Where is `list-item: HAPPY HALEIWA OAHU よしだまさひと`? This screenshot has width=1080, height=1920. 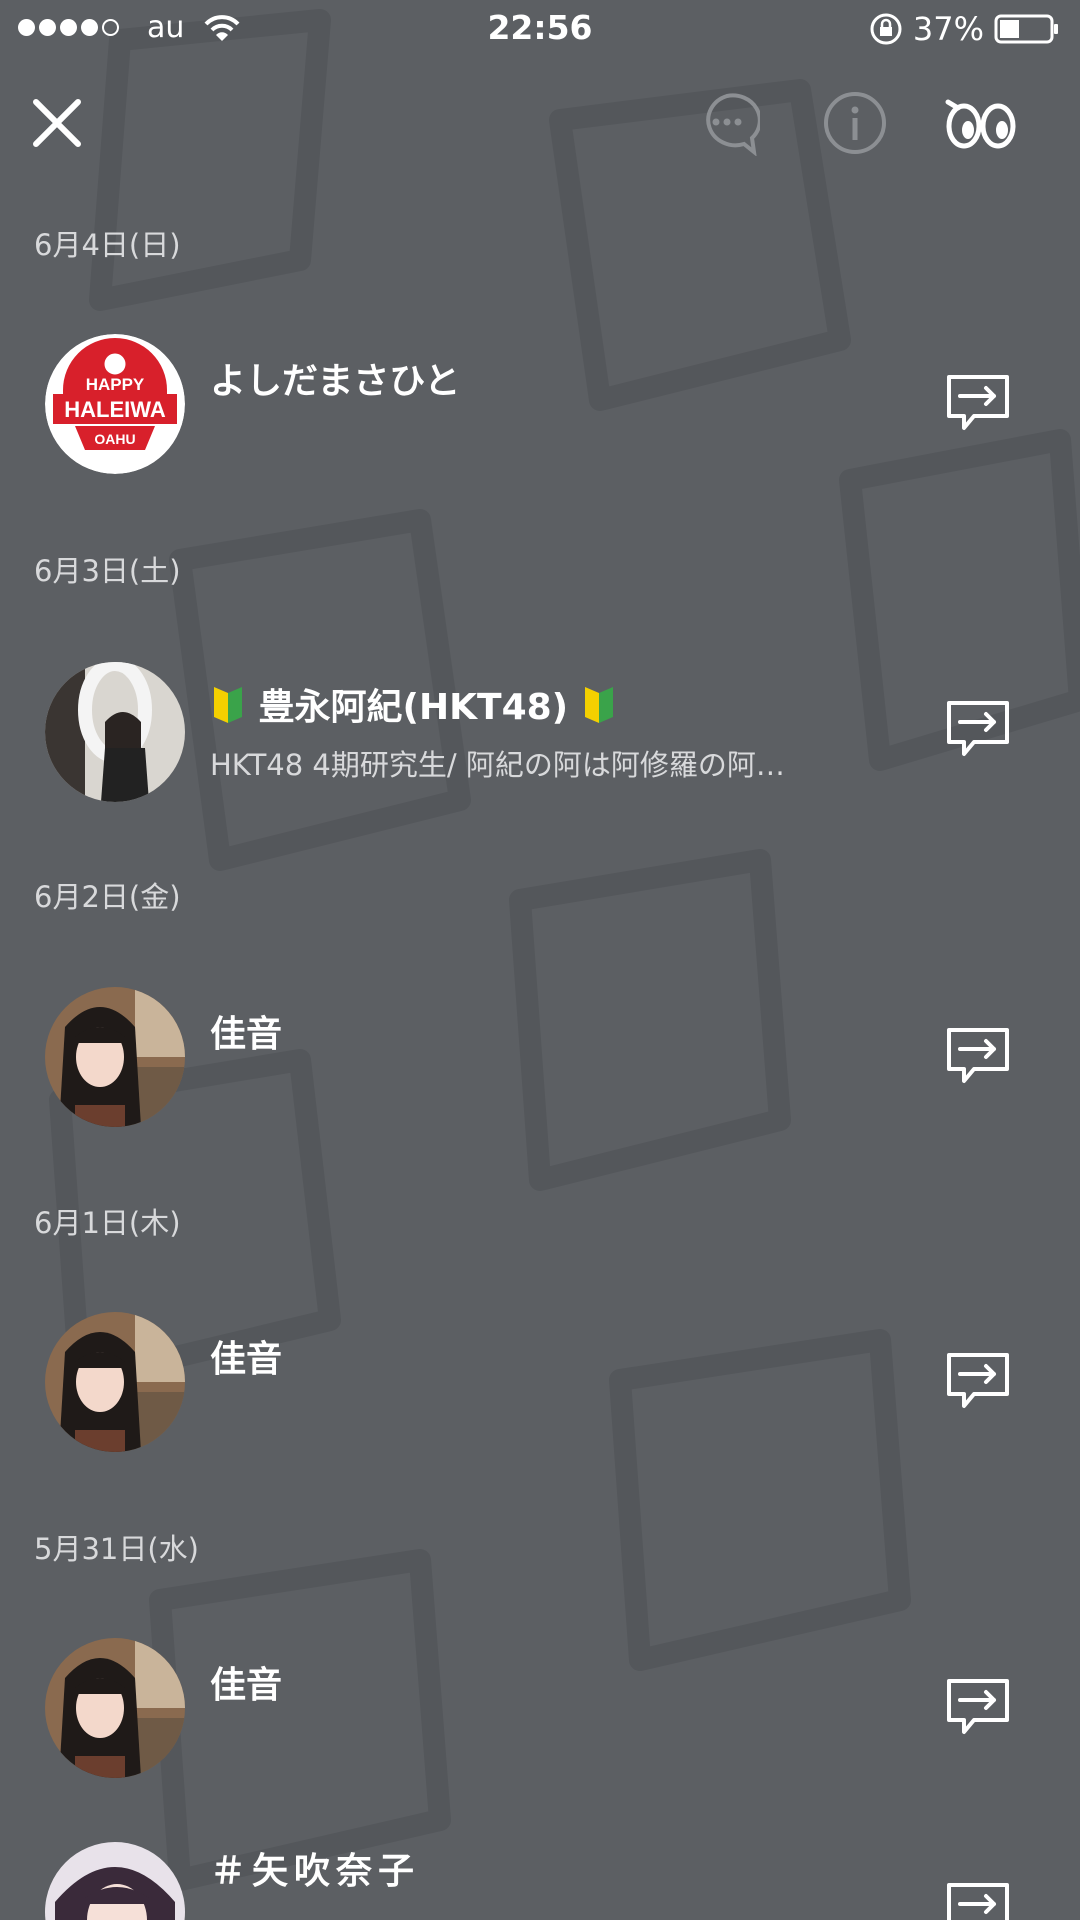 list-item: HAPPY HALEIWA OAHU よしだまさひと is located at coordinates (540, 402).